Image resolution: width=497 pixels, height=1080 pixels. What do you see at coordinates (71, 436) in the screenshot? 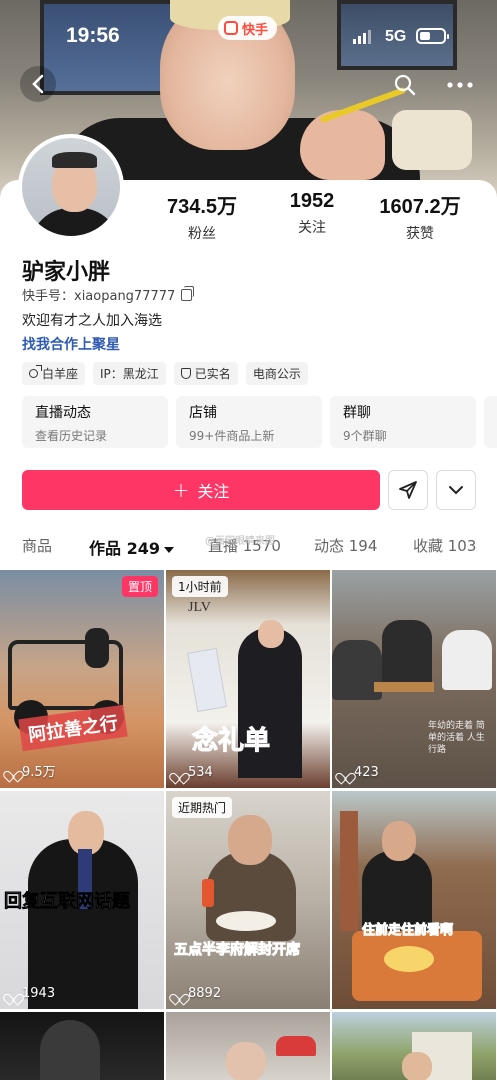
I see `feature-subtitle: 查看历史记录` at bounding box center [71, 436].